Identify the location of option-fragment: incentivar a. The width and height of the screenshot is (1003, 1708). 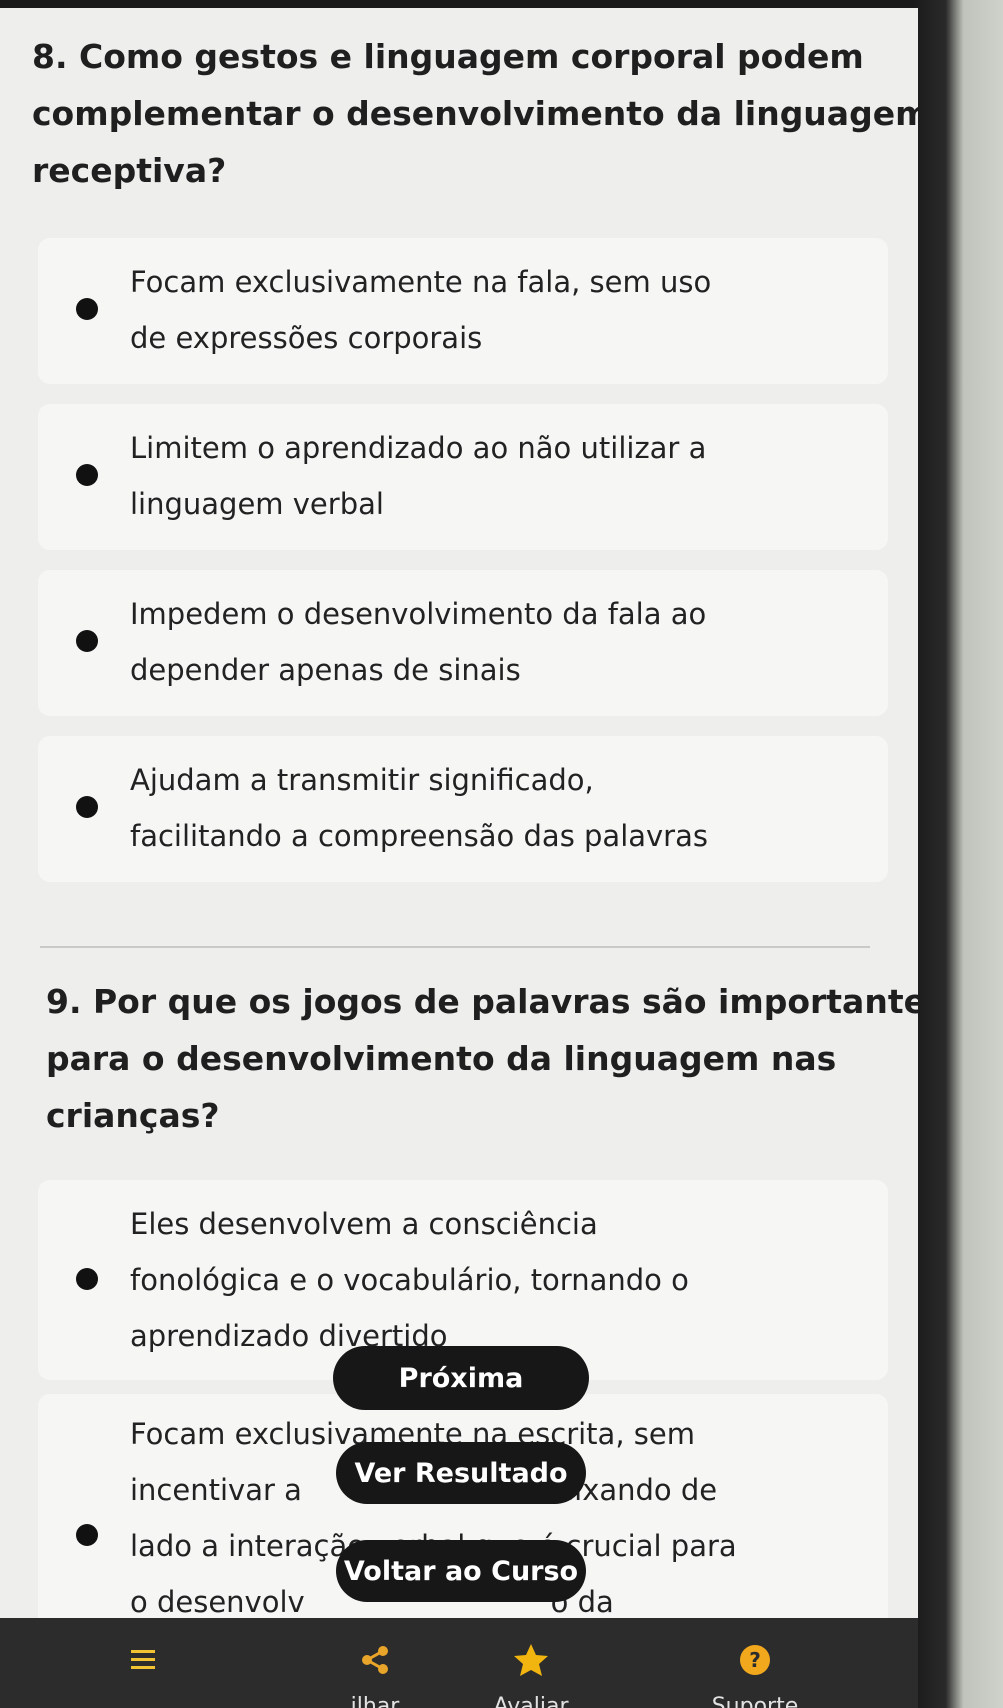
(216, 1490).